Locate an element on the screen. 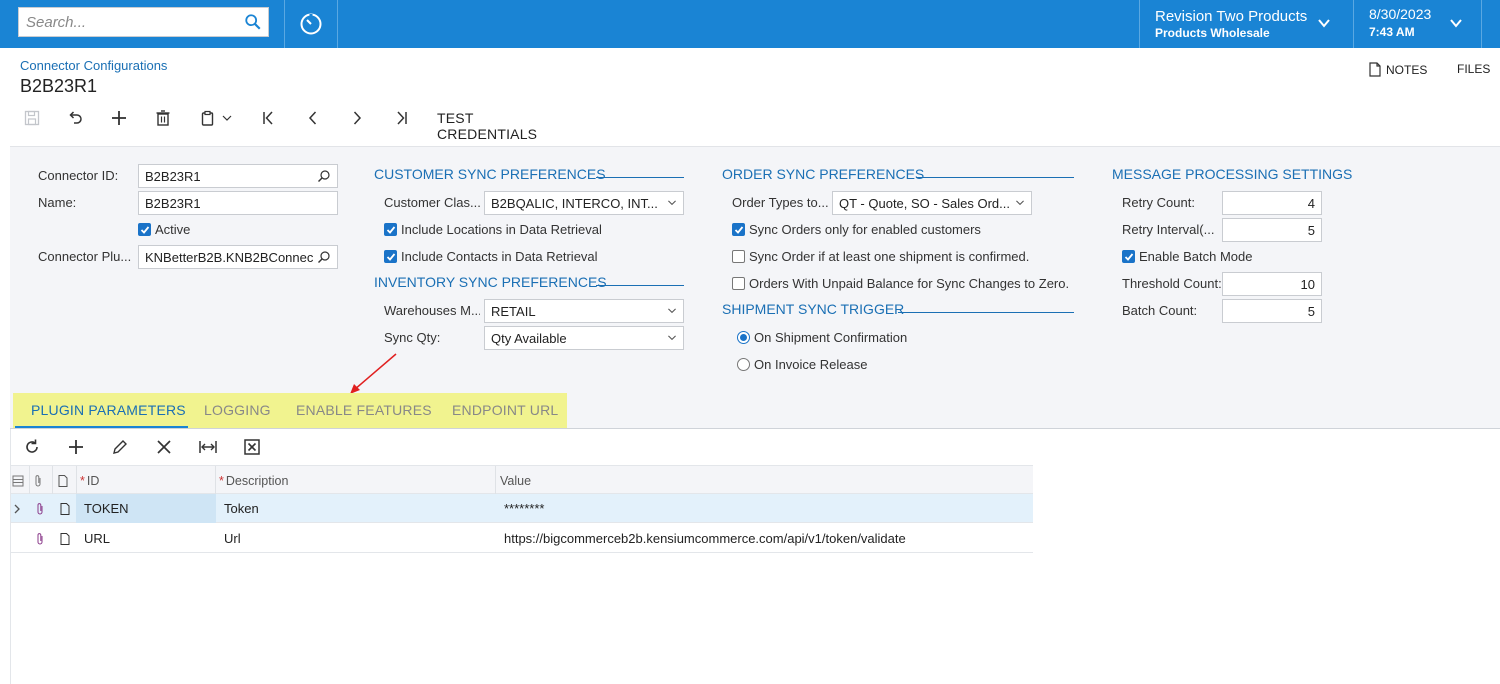 Image resolution: width=1500 pixels, height=684 pixels. id-cell: URL is located at coordinates (149, 538).